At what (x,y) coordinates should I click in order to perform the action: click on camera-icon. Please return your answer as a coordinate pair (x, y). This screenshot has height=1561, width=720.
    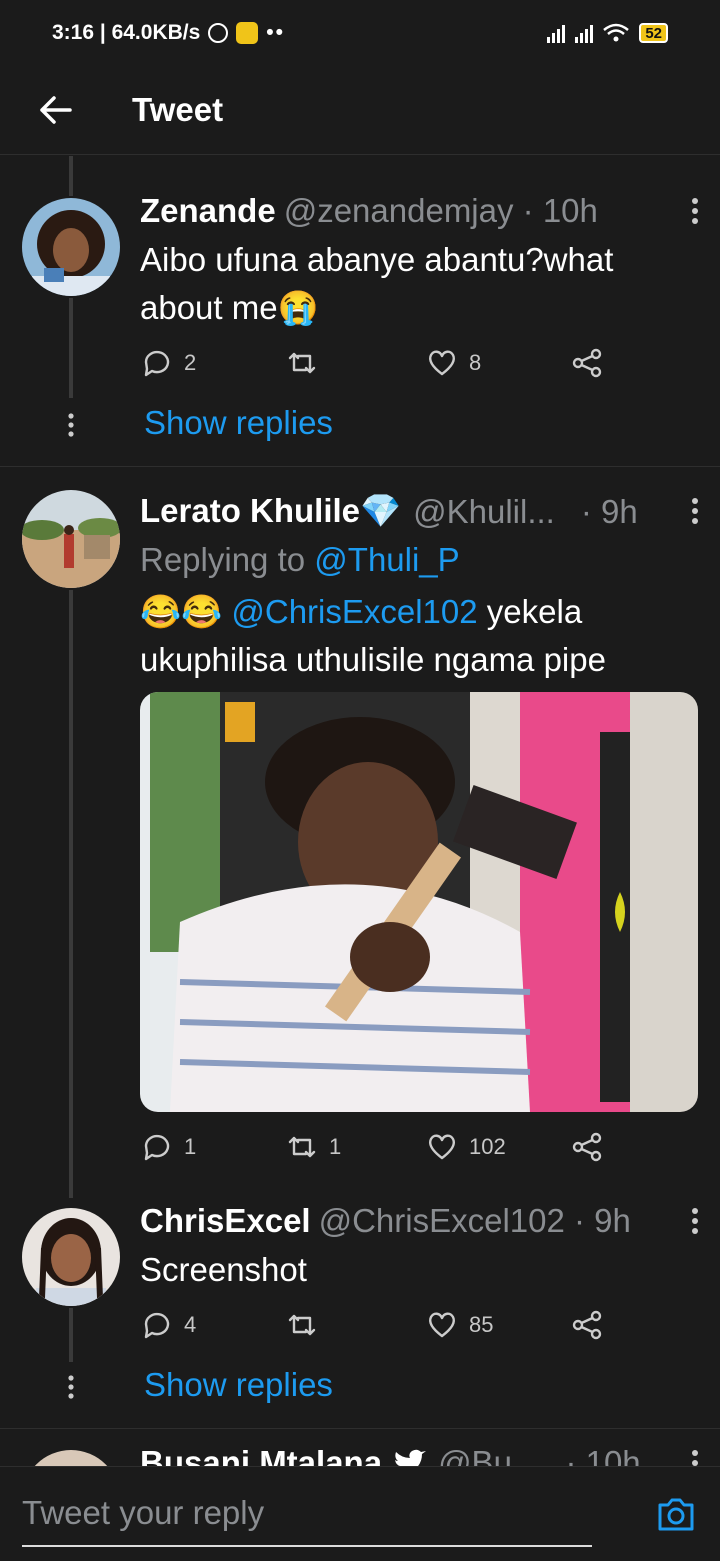
    Looking at the image, I should click on (676, 1513).